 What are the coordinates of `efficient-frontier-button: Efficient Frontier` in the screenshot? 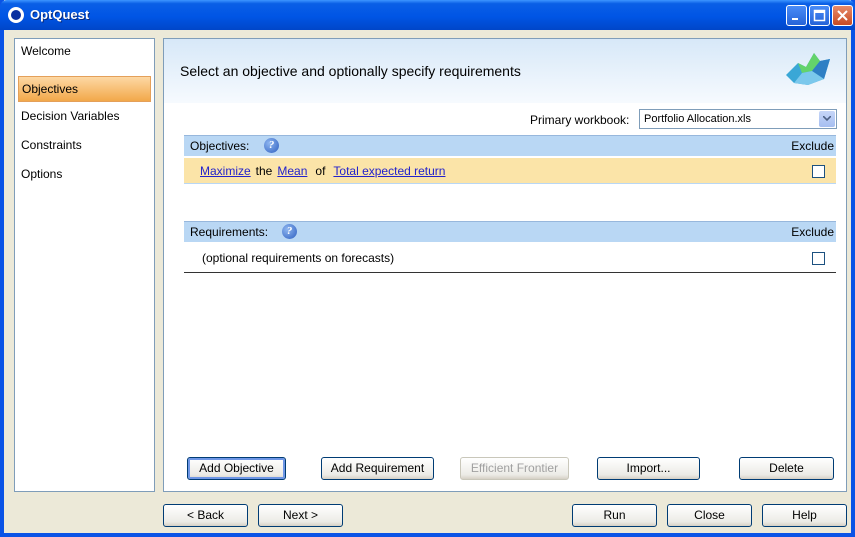 It's located at (514, 468).